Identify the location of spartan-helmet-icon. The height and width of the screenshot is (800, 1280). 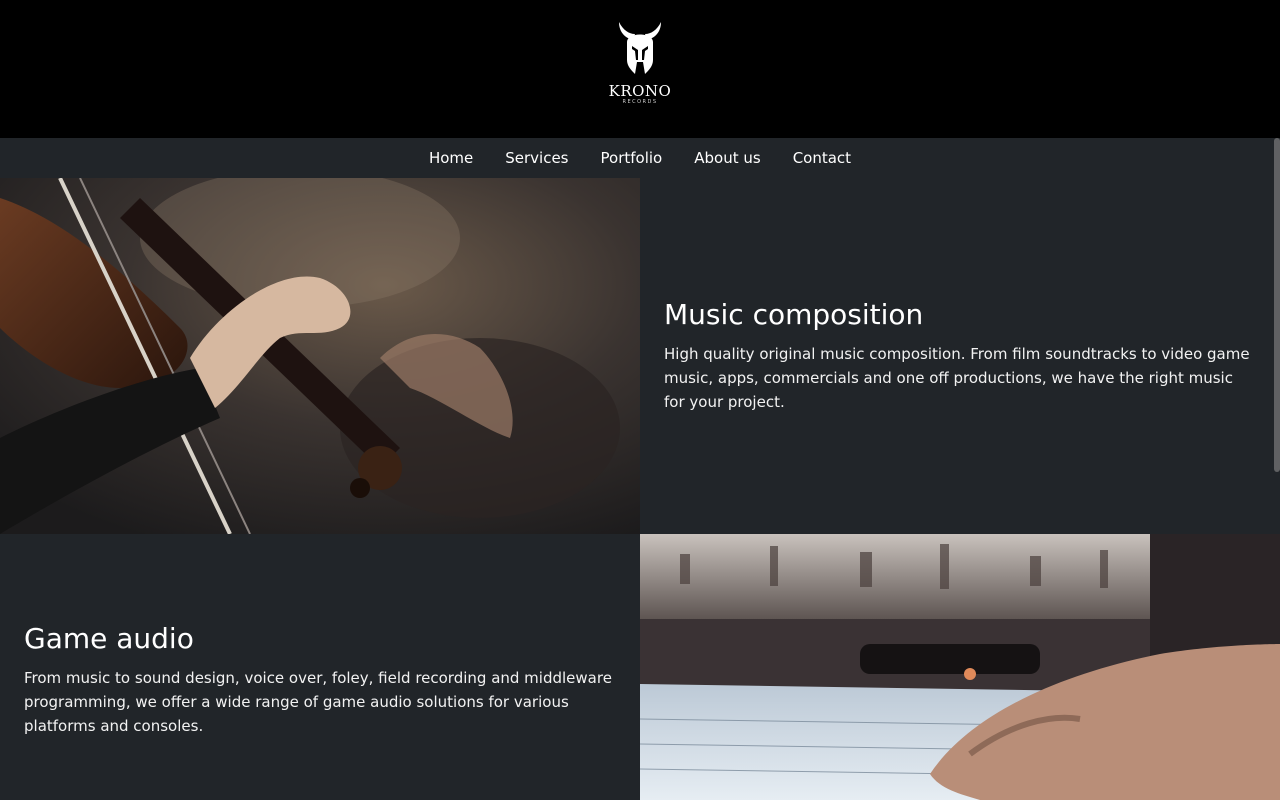
(640, 48).